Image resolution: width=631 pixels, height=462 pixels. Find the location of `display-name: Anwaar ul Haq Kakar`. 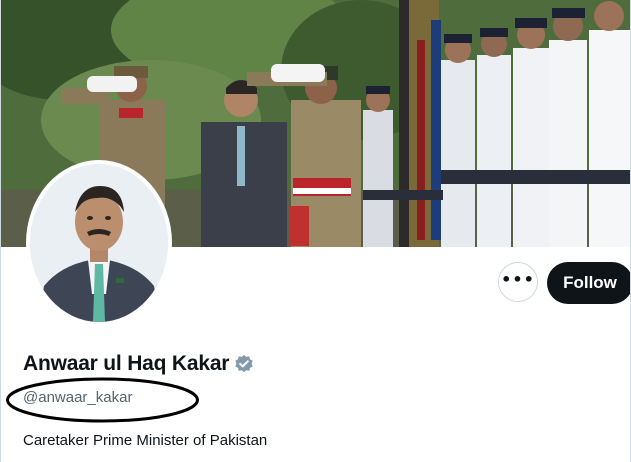

display-name: Anwaar ul Haq Kakar is located at coordinates (126, 363).